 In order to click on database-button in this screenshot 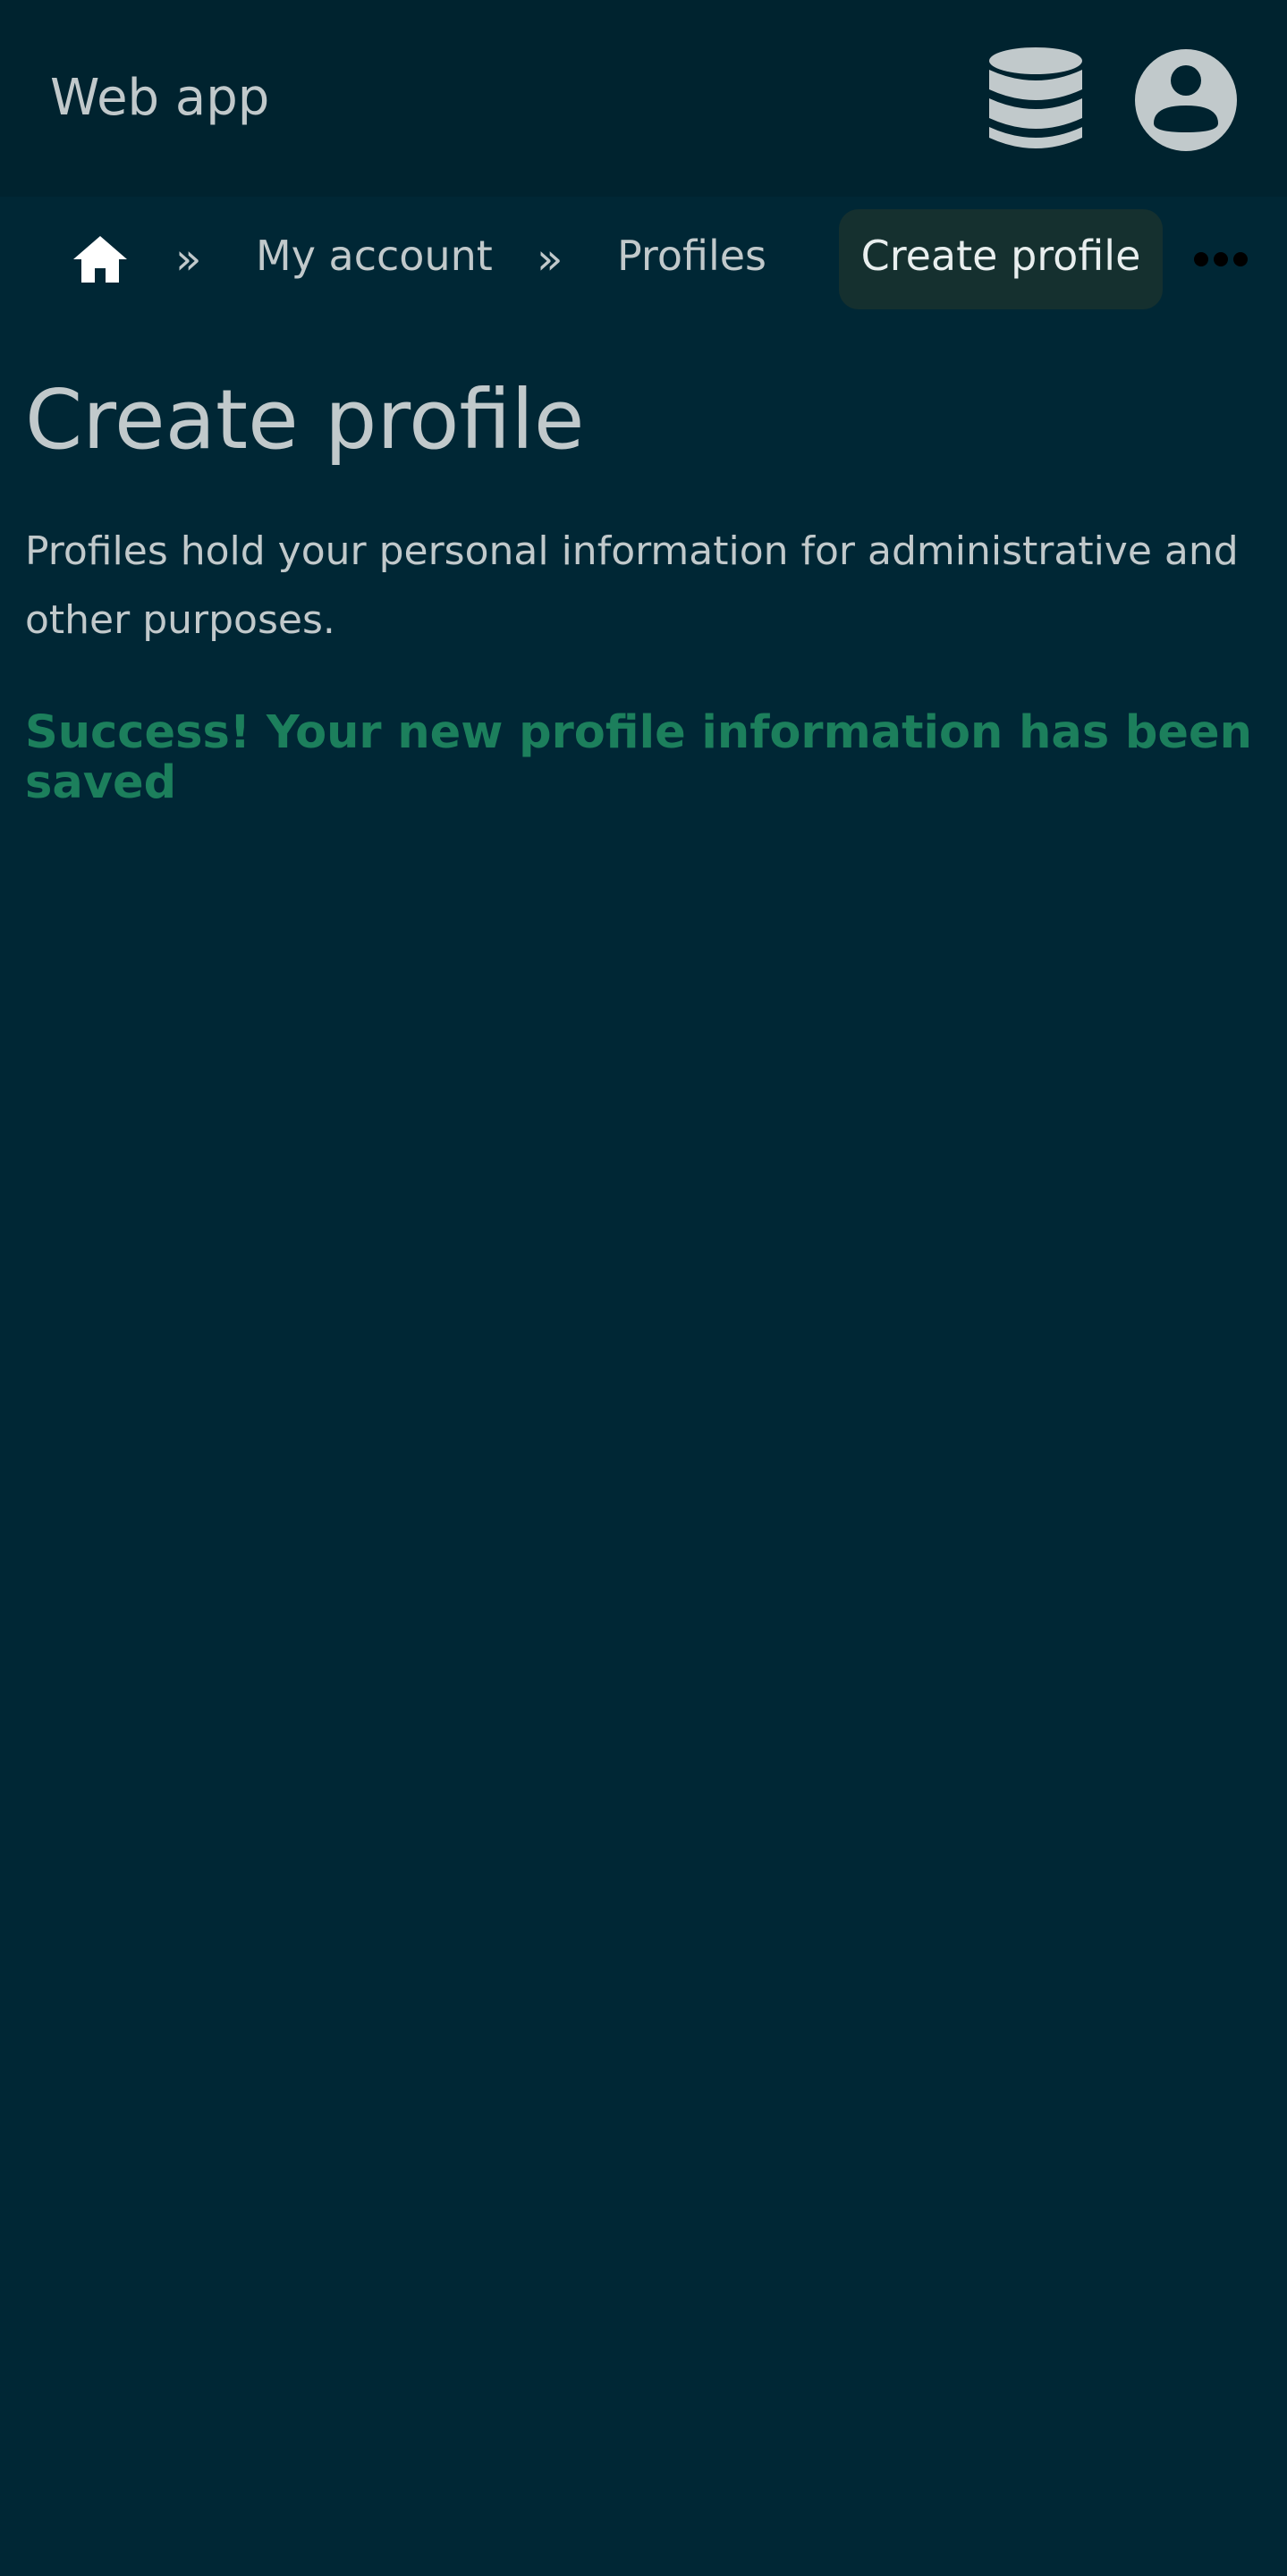, I will do `click(1035, 99)`.